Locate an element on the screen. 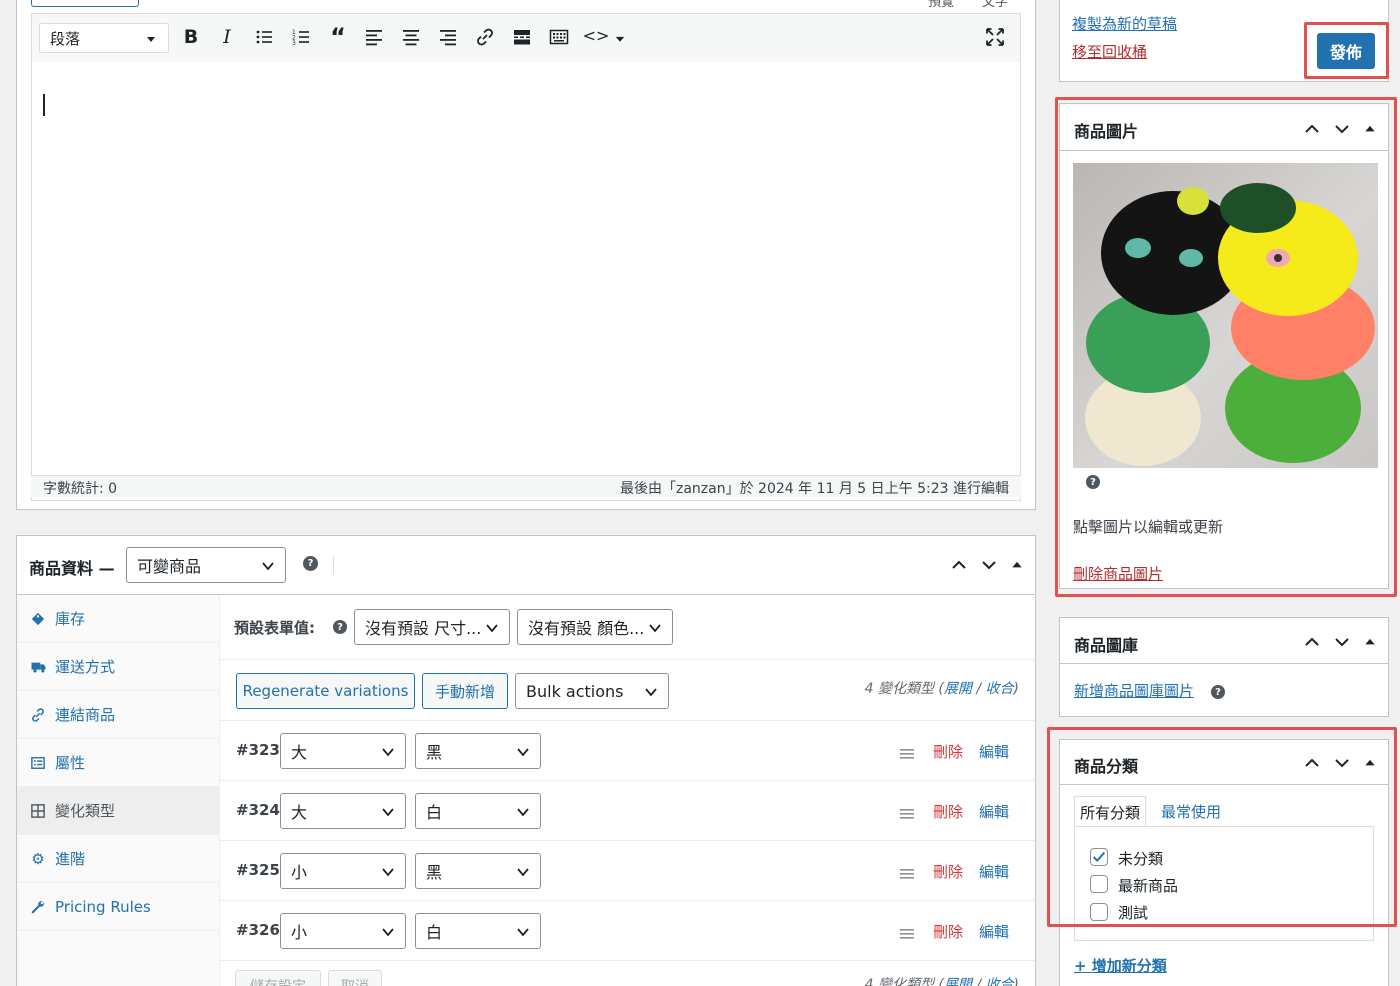 The image size is (1400, 986). copy-draft-link: 複製為新的草稿 is located at coordinates (1124, 23).